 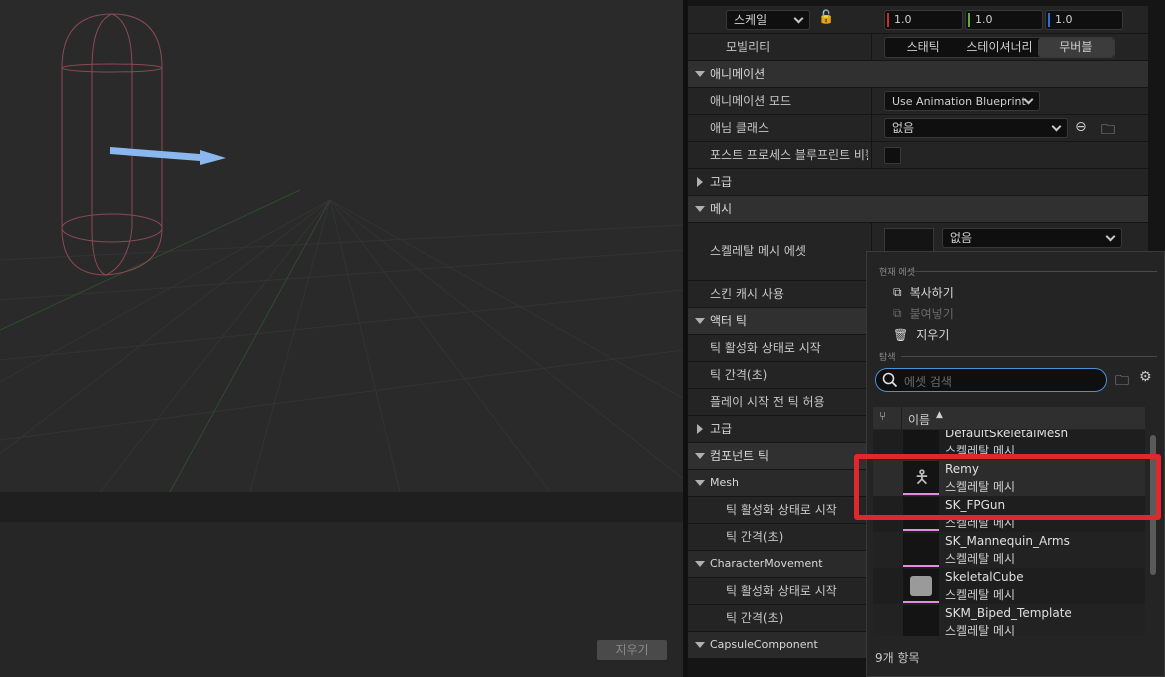 I want to click on clear-menu-item: 🗑 지우기, so click(x=921, y=334).